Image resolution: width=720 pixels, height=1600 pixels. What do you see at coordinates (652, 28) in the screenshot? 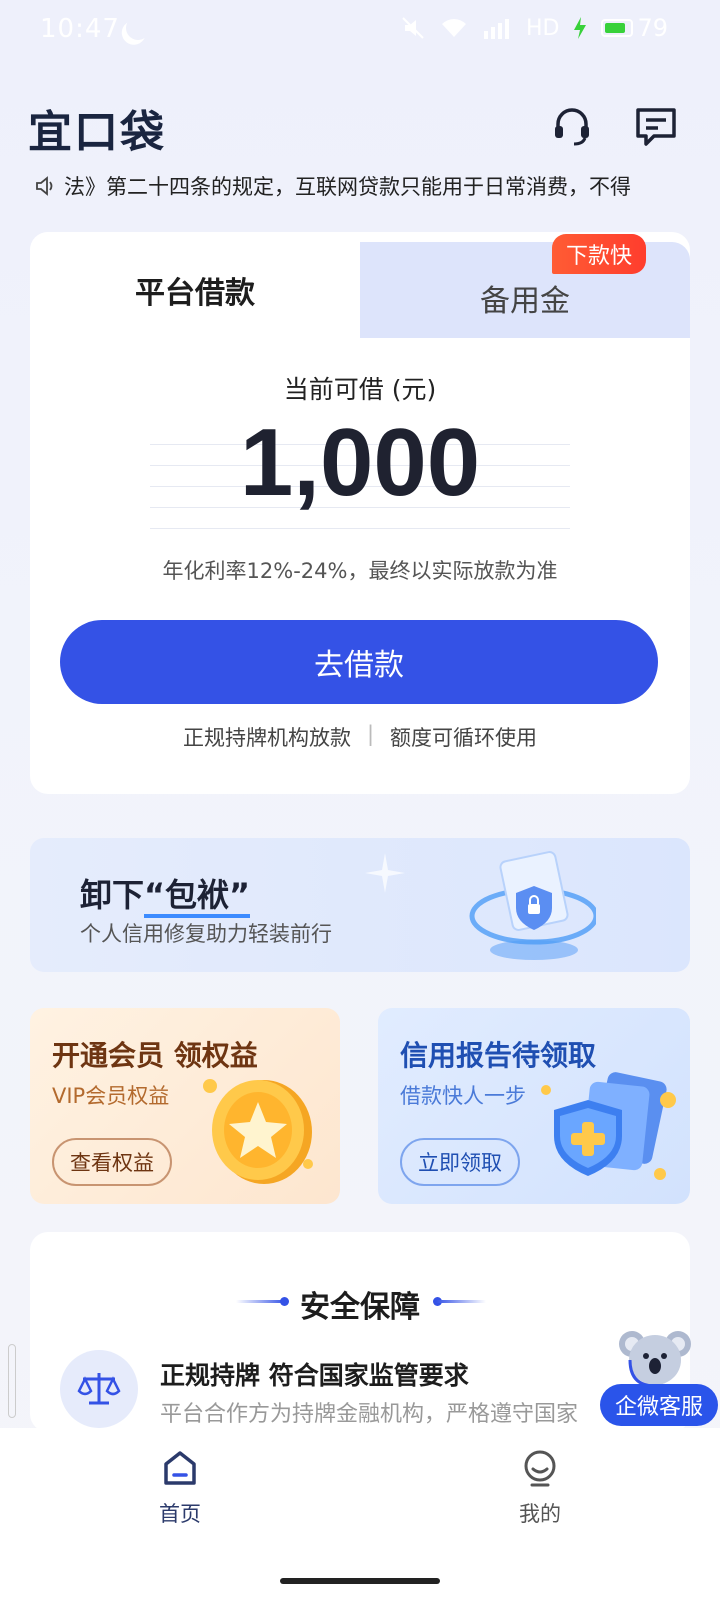
I see `battery-level: 79` at bounding box center [652, 28].